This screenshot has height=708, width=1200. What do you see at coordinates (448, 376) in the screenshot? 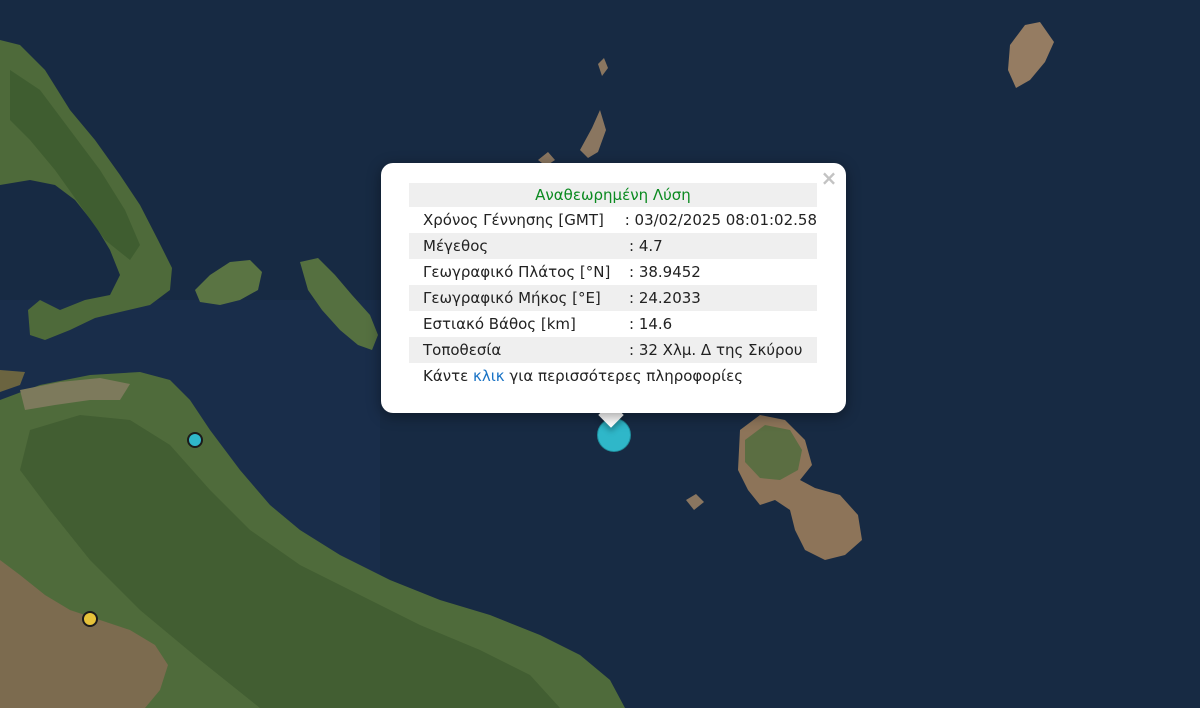
I see `more-info-prefix: Κάντε` at bounding box center [448, 376].